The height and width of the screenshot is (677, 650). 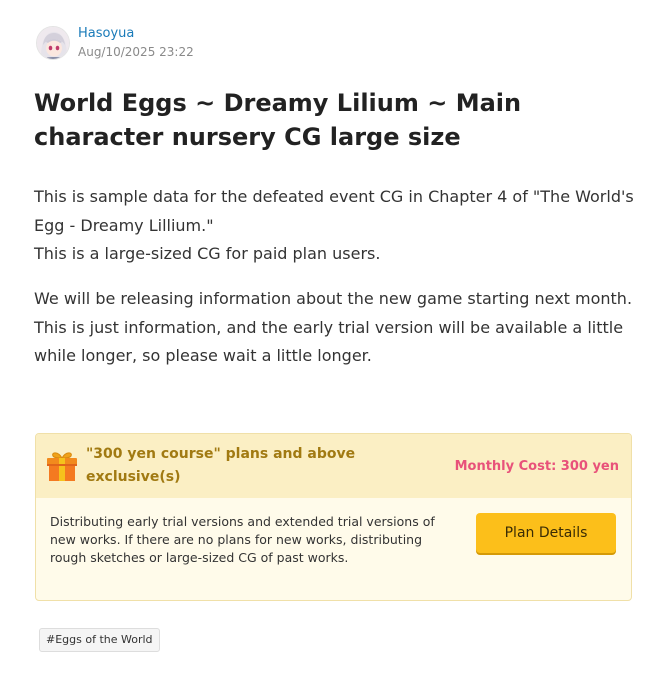 What do you see at coordinates (546, 533) in the screenshot?
I see `plan-details-button: Plan Details` at bounding box center [546, 533].